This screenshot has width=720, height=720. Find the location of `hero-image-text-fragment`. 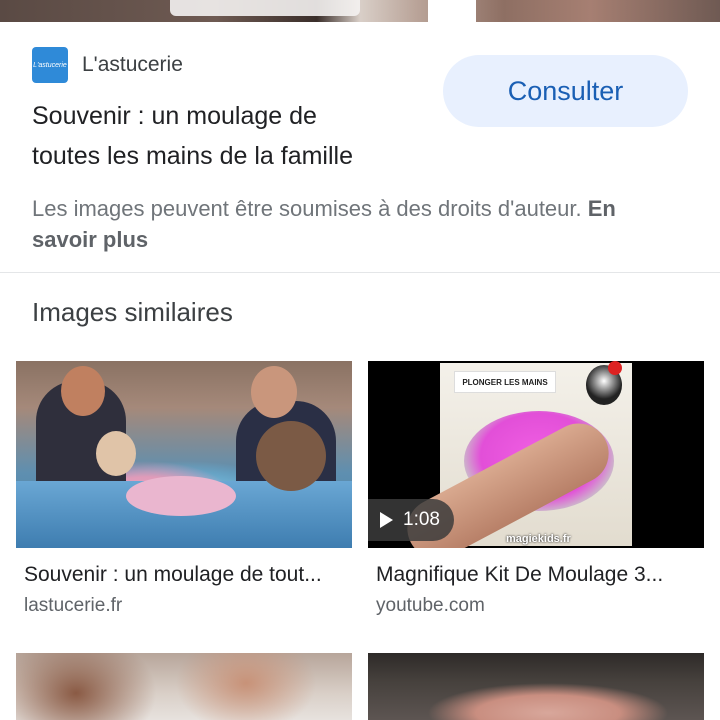

hero-image-text-fragment is located at coordinates (265, 8).